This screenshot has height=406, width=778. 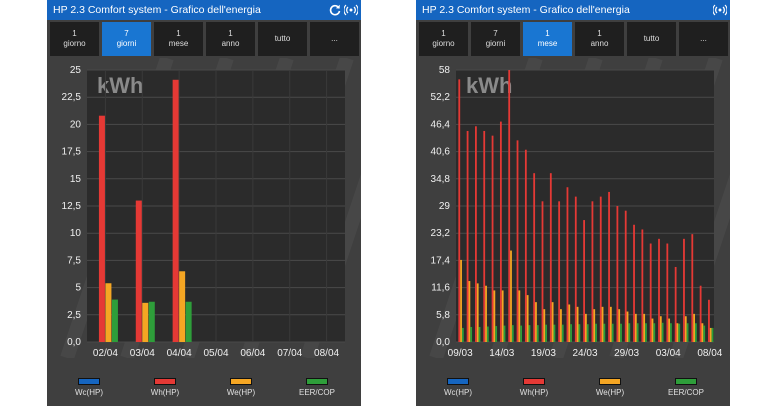 I want to click on y-tick-label: 17,4, so click(x=441, y=260).